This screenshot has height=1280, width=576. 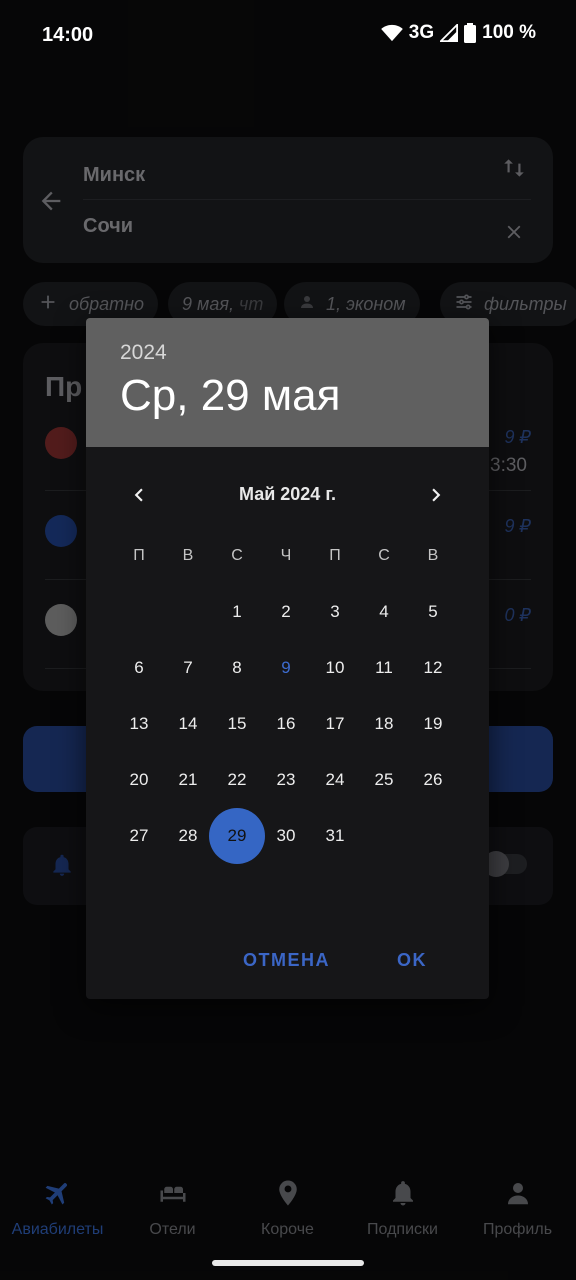 I want to click on calendar-day: 1, so click(x=237, y=612).